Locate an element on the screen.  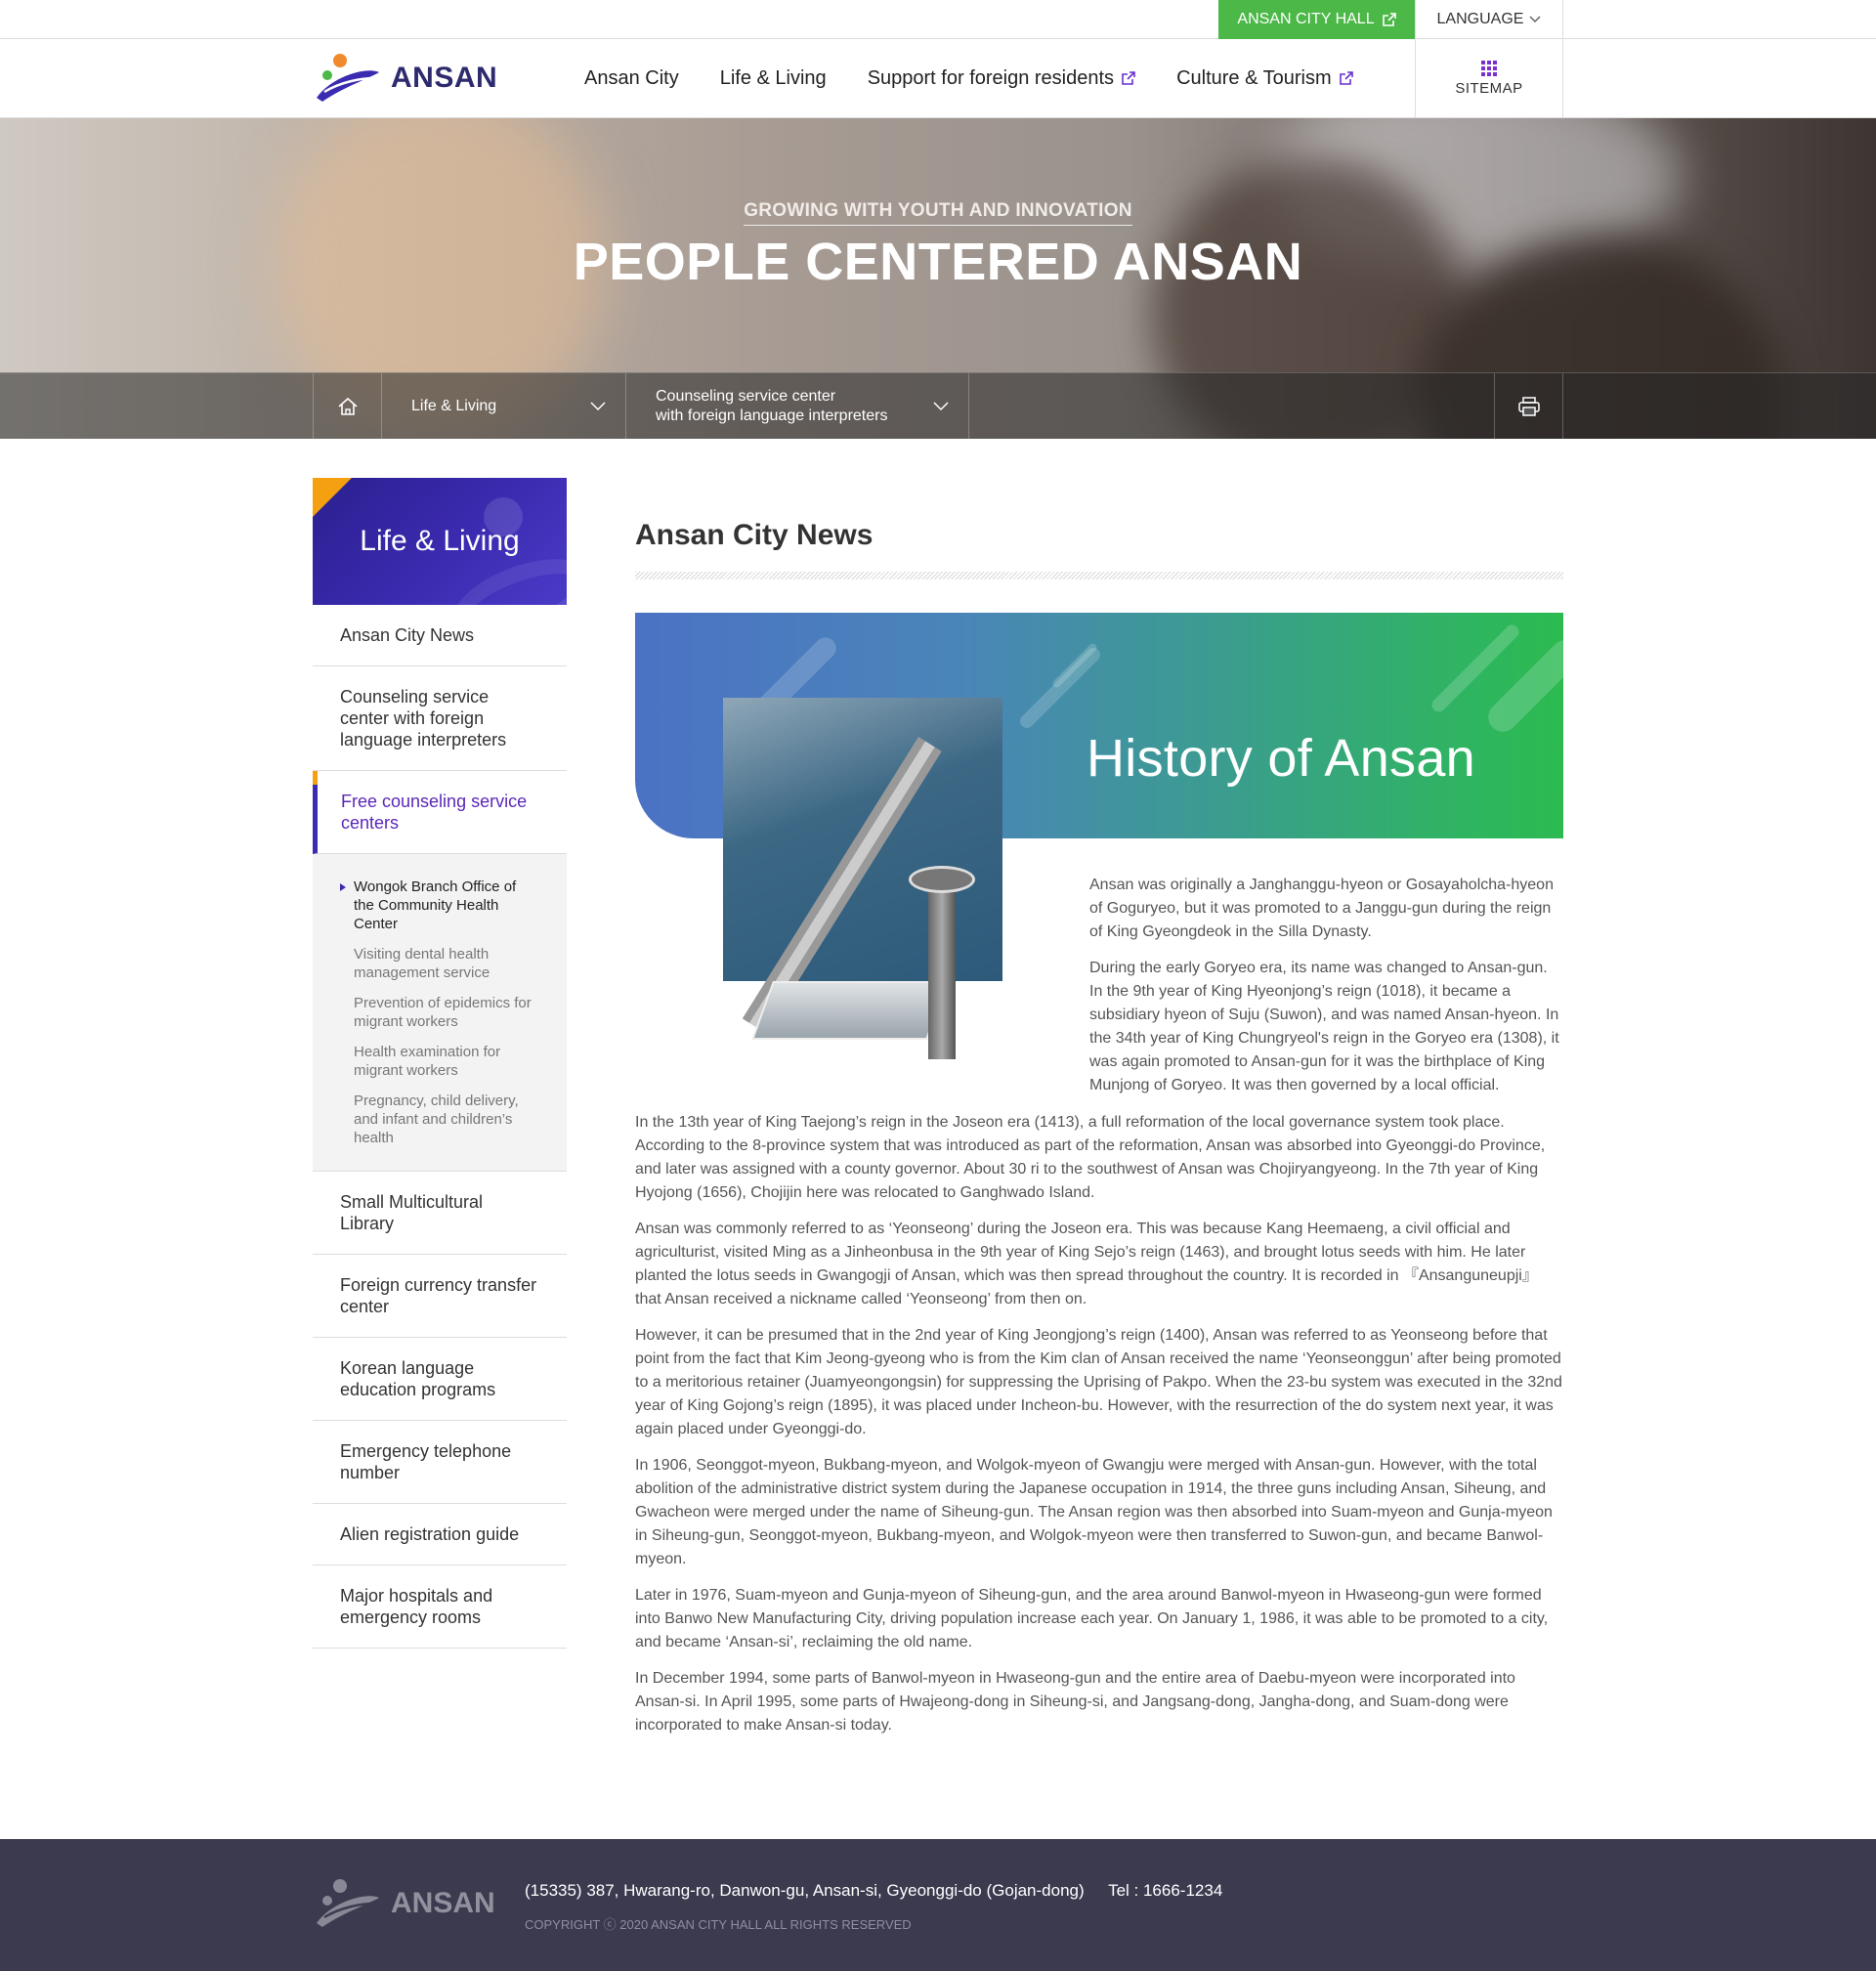
sitemap-label: SITEMAP is located at coordinates (1489, 88).